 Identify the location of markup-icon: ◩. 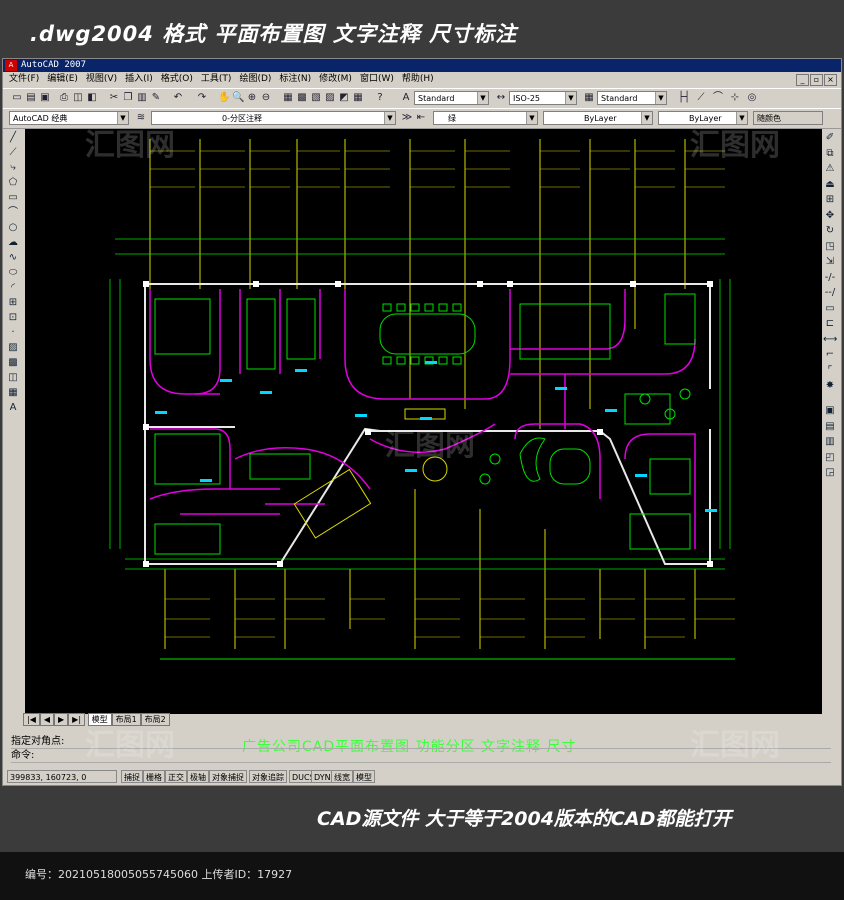
(344, 98).